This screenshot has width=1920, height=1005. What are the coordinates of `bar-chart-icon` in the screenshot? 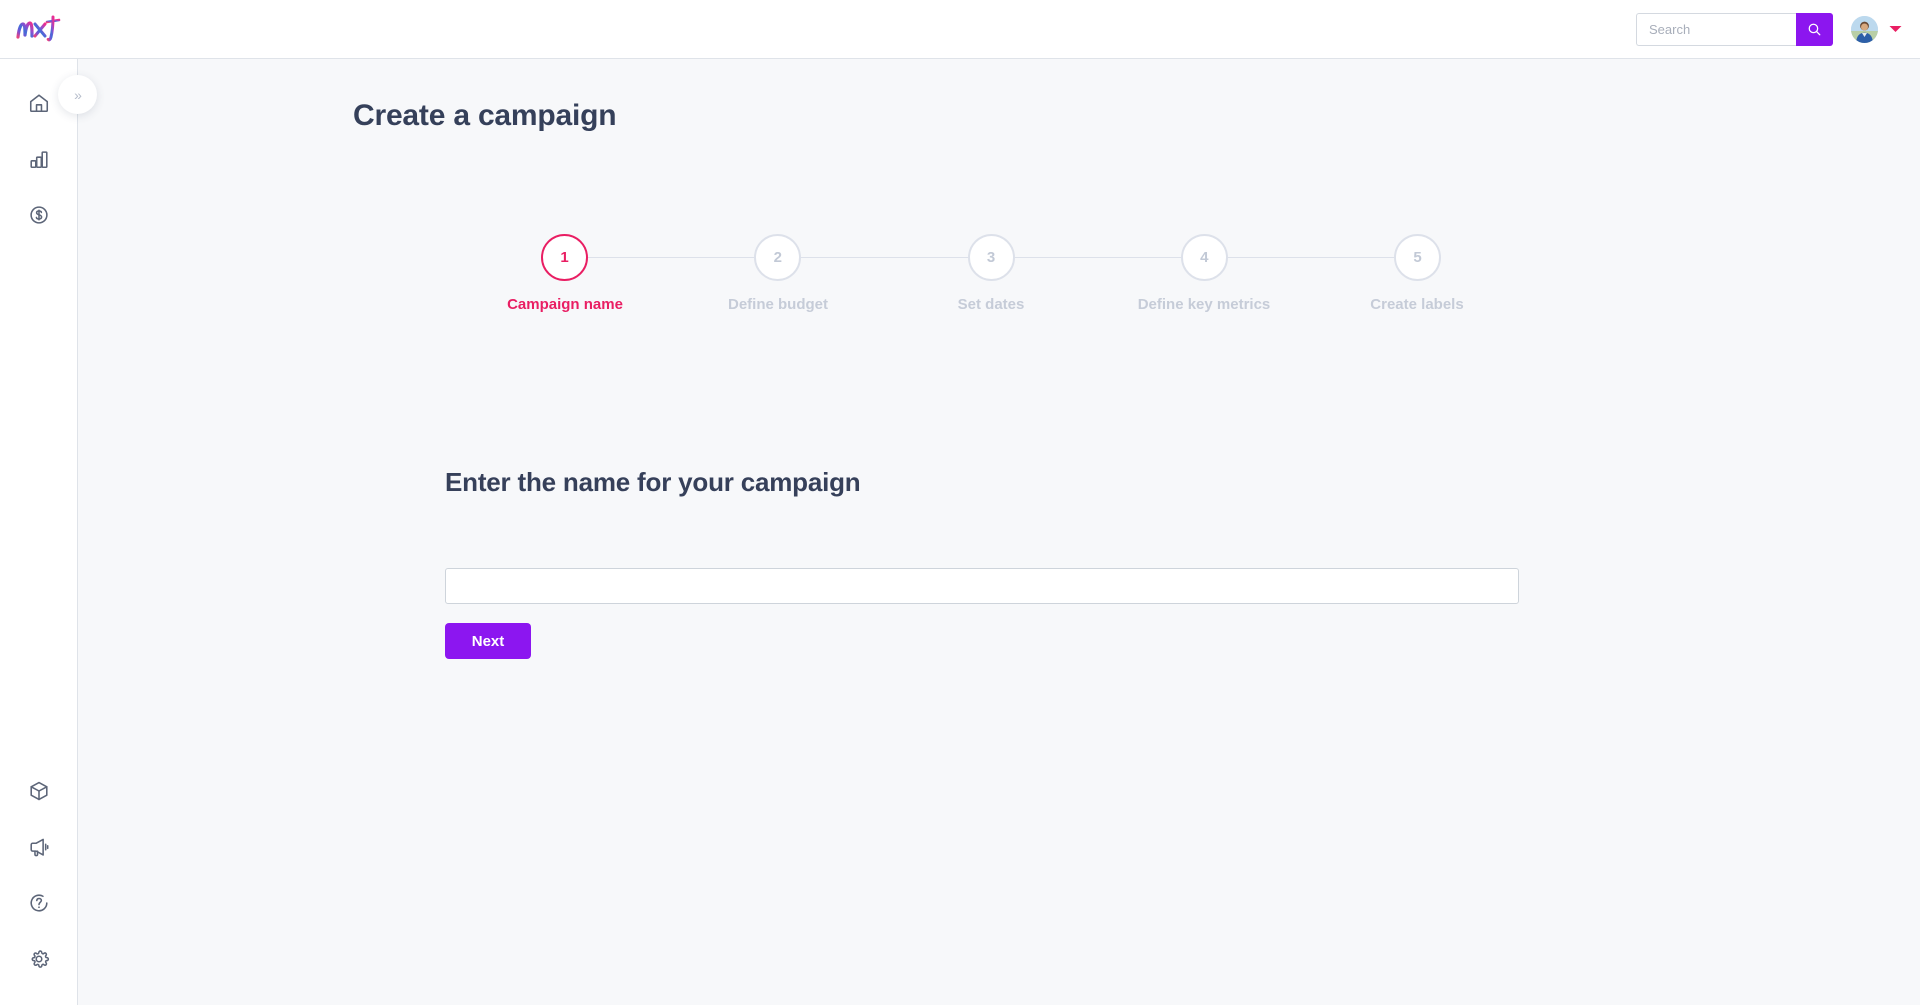 It's located at (39, 160).